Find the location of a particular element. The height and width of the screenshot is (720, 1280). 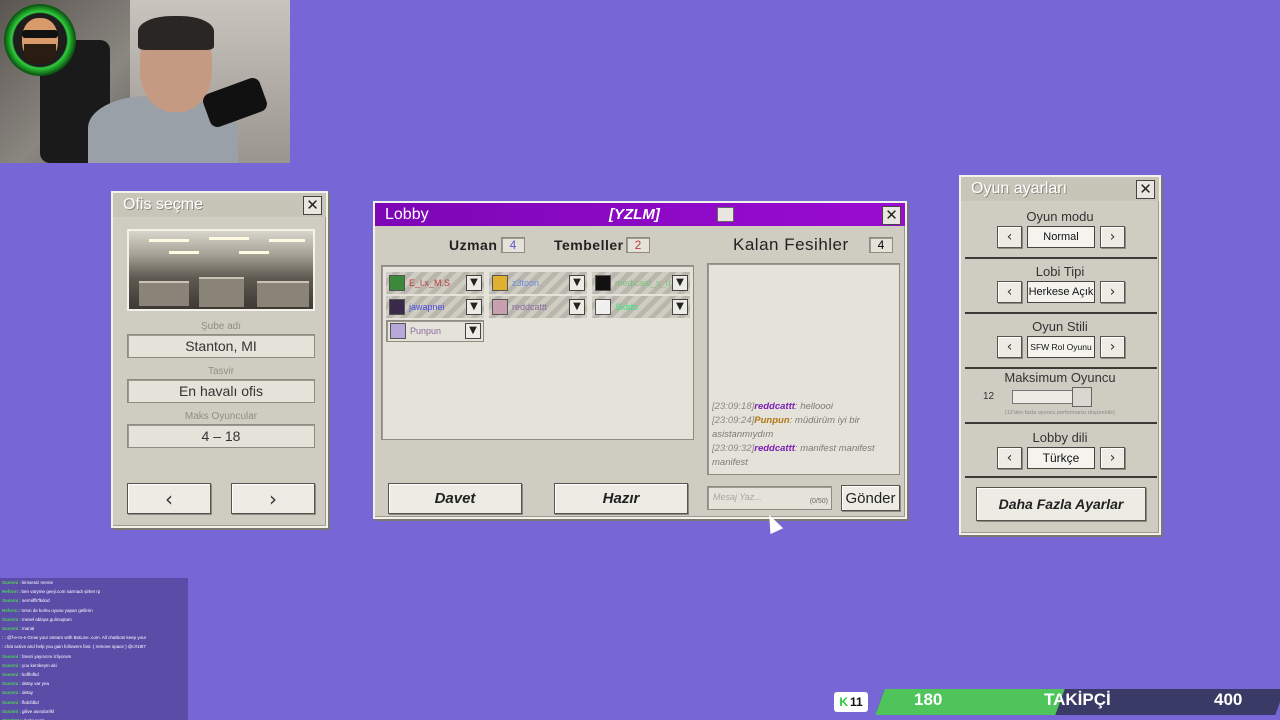

message-input: Mesaj Yaz... (0/50) is located at coordinates (769, 498).